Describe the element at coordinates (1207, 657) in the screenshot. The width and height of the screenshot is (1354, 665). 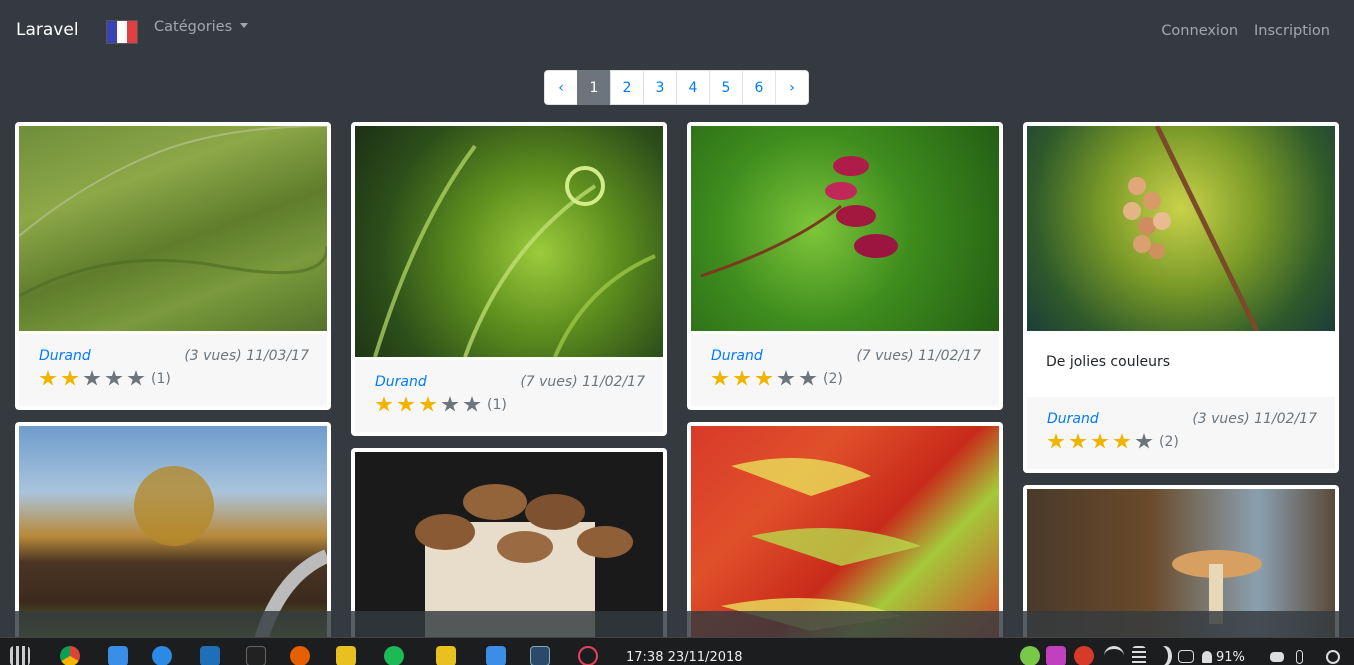
I see `notification-bell-icon` at that location.